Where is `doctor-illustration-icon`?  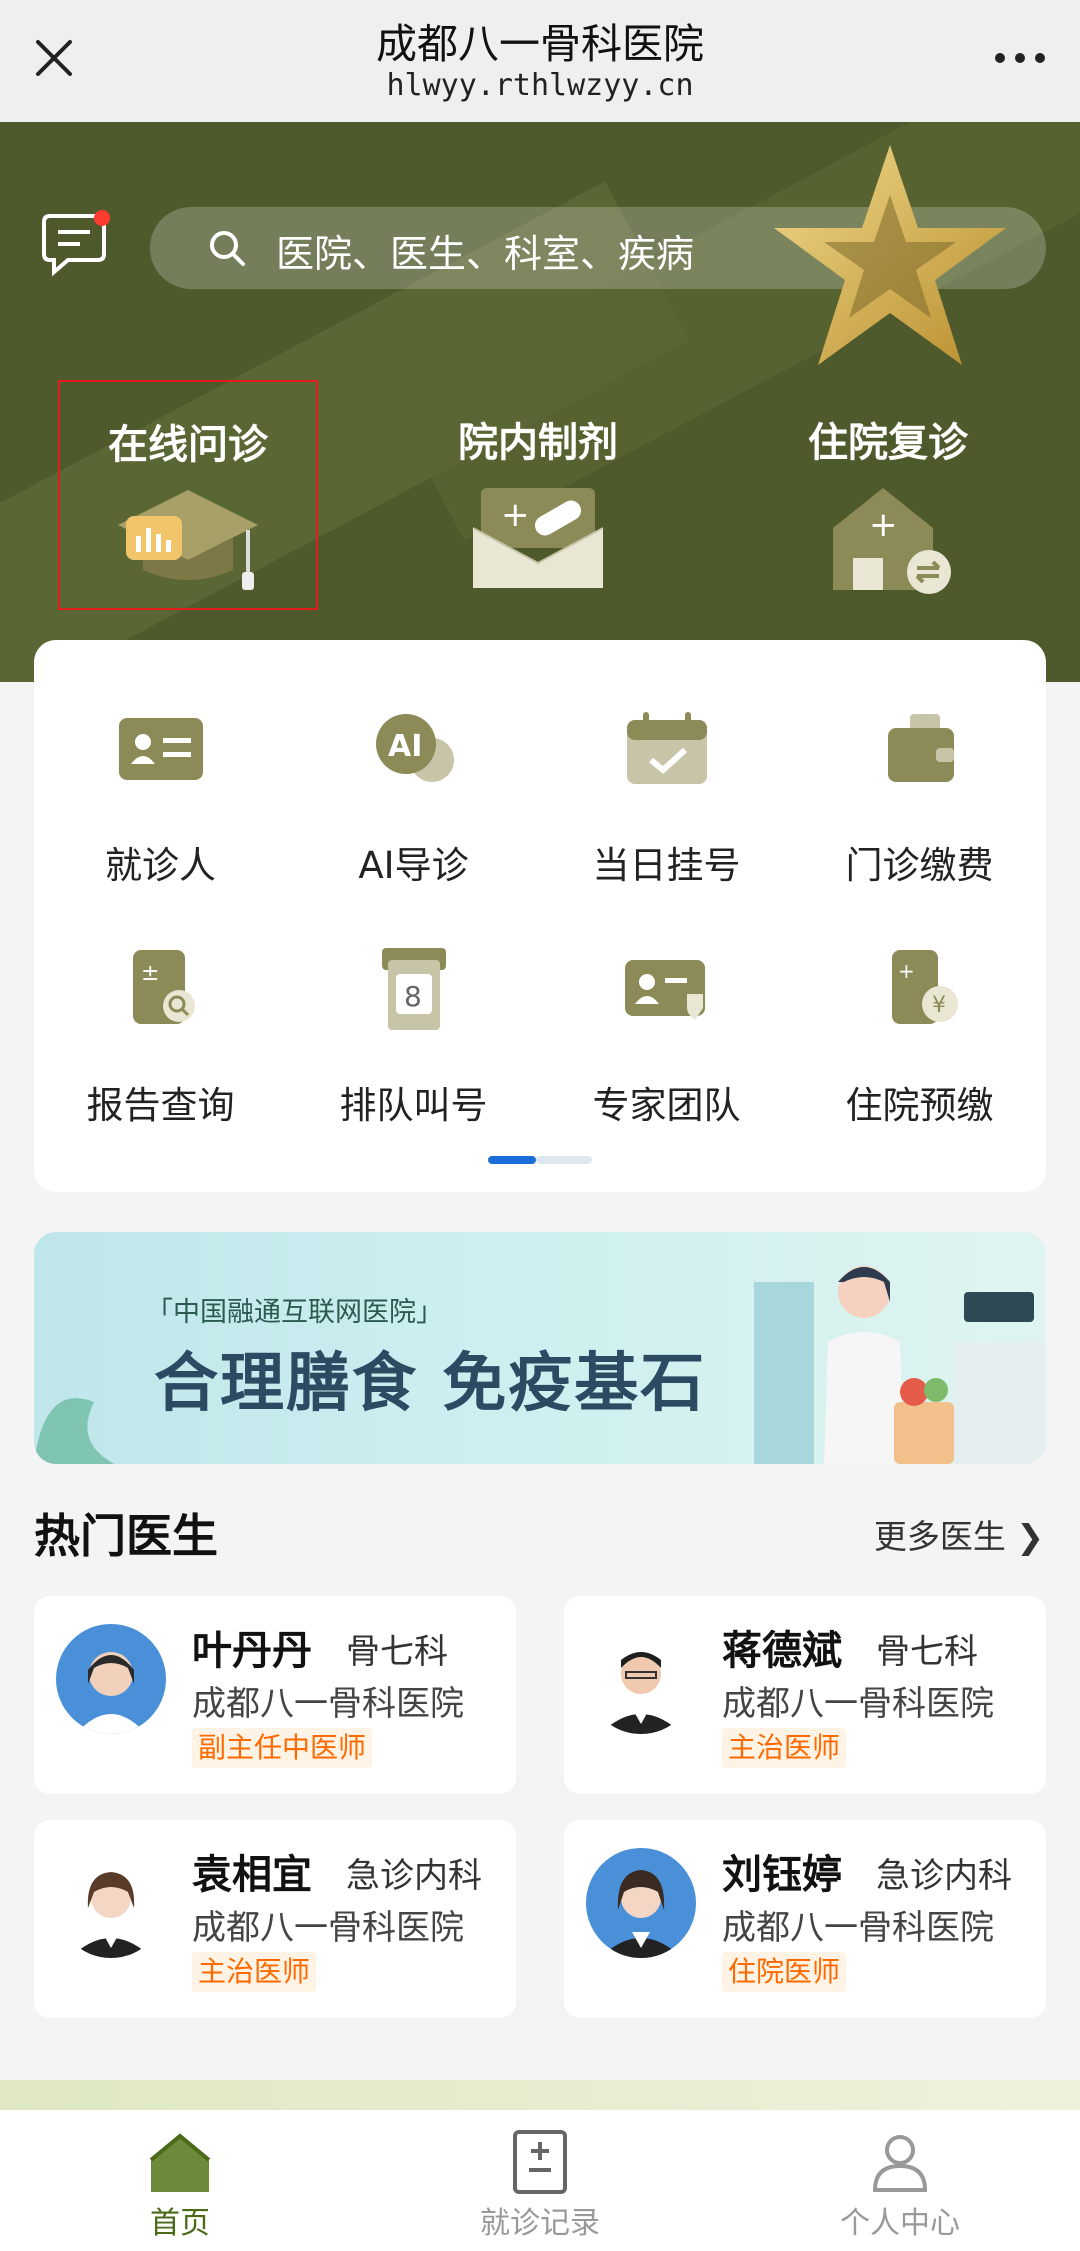 doctor-illustration-icon is located at coordinates (899, 1365).